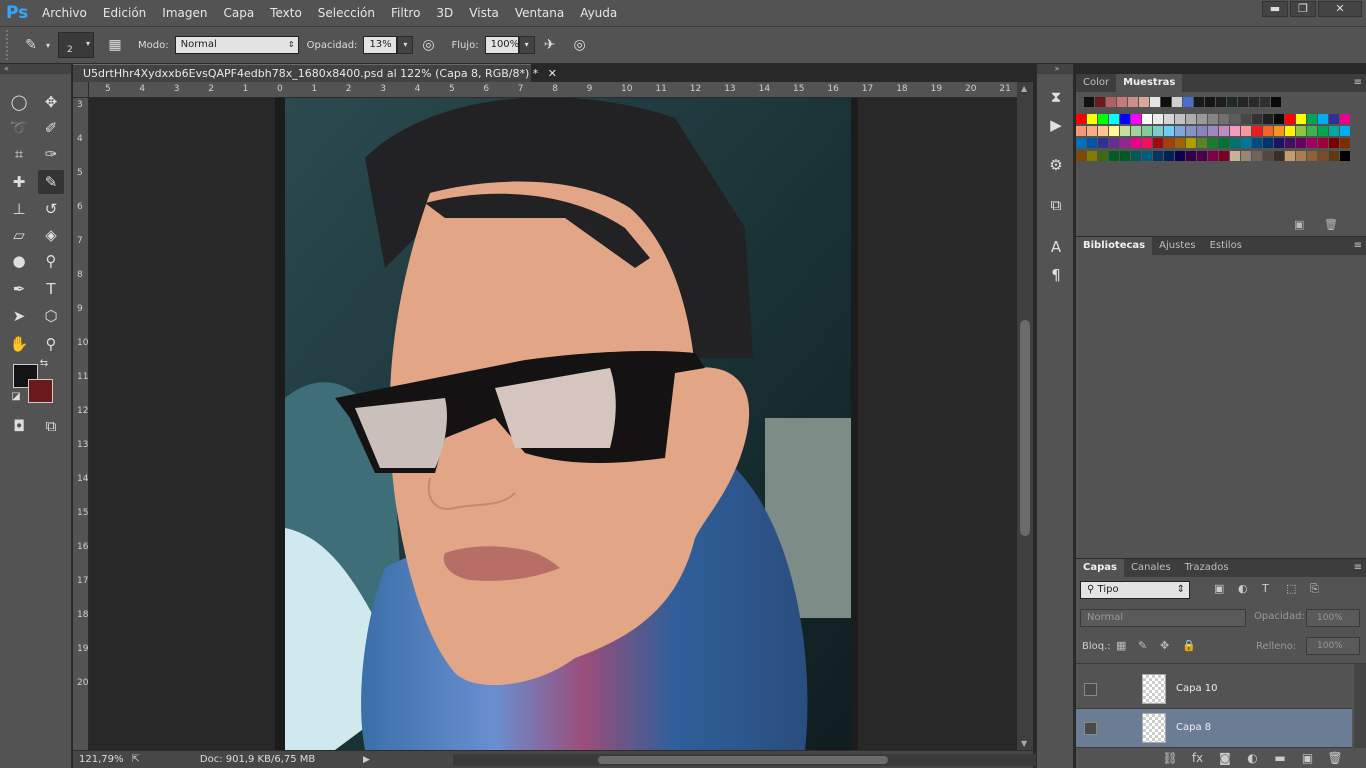  Describe the element at coordinates (19, 154) in the screenshot. I see `crop-tool-icon: ⌗` at that location.